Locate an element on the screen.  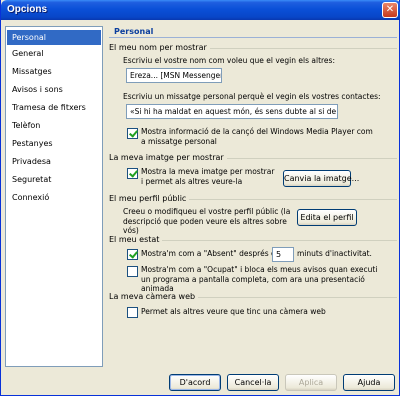
sidebar-item-personal: Personal is located at coordinates (54, 37).